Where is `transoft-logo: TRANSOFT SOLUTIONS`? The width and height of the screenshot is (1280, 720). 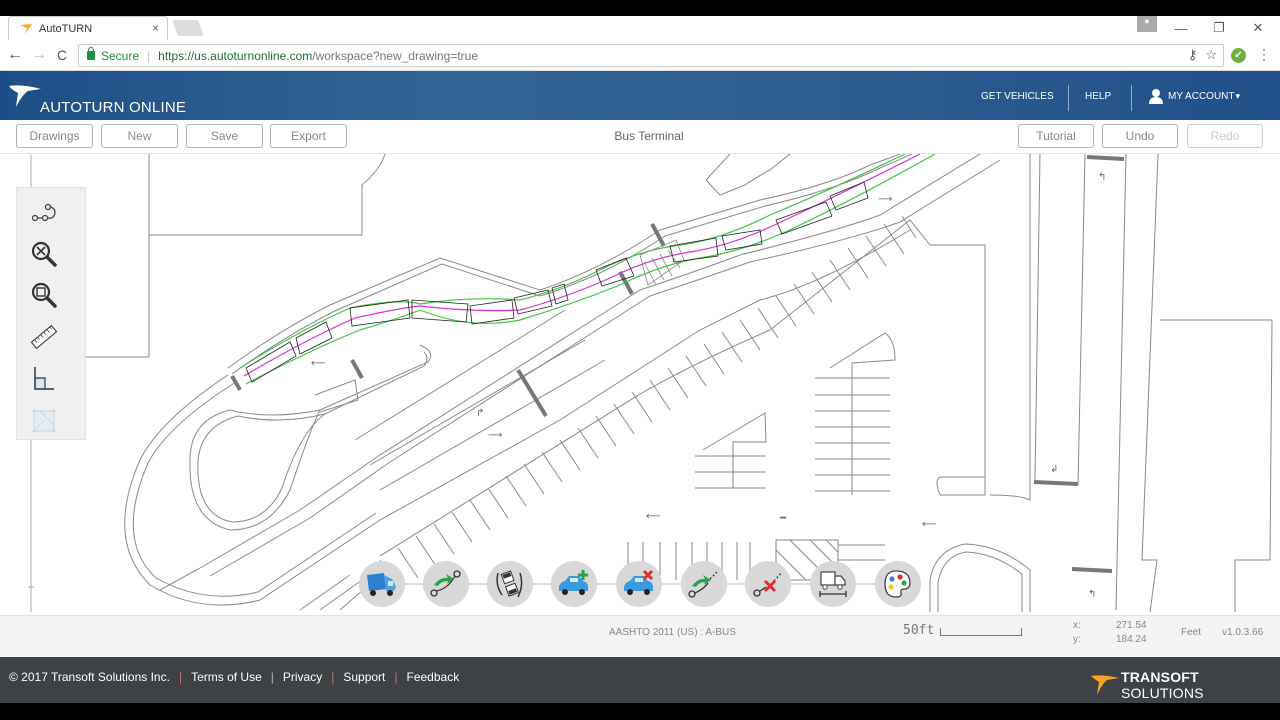
transoft-logo: TRANSOFT SOLUTIONS is located at coordinates (1185, 685).